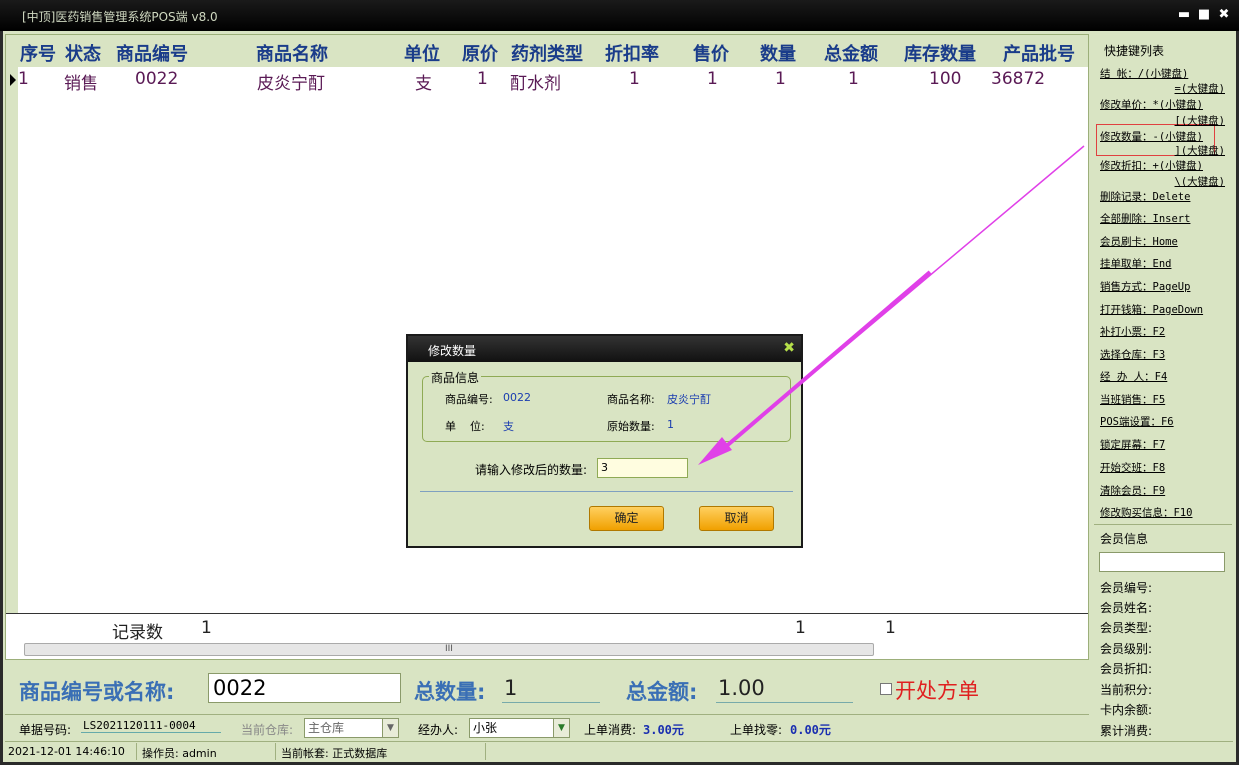  What do you see at coordinates (157, 79) in the screenshot?
I see `cell-code: 0022` at bounding box center [157, 79].